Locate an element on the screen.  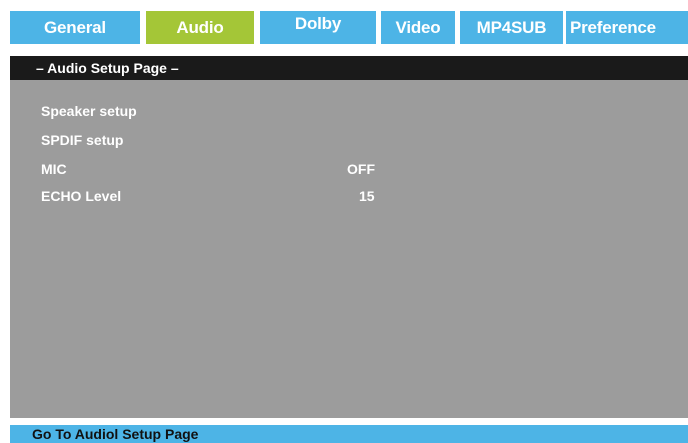
tab-dolby: Dolby is located at coordinates (318, 27).